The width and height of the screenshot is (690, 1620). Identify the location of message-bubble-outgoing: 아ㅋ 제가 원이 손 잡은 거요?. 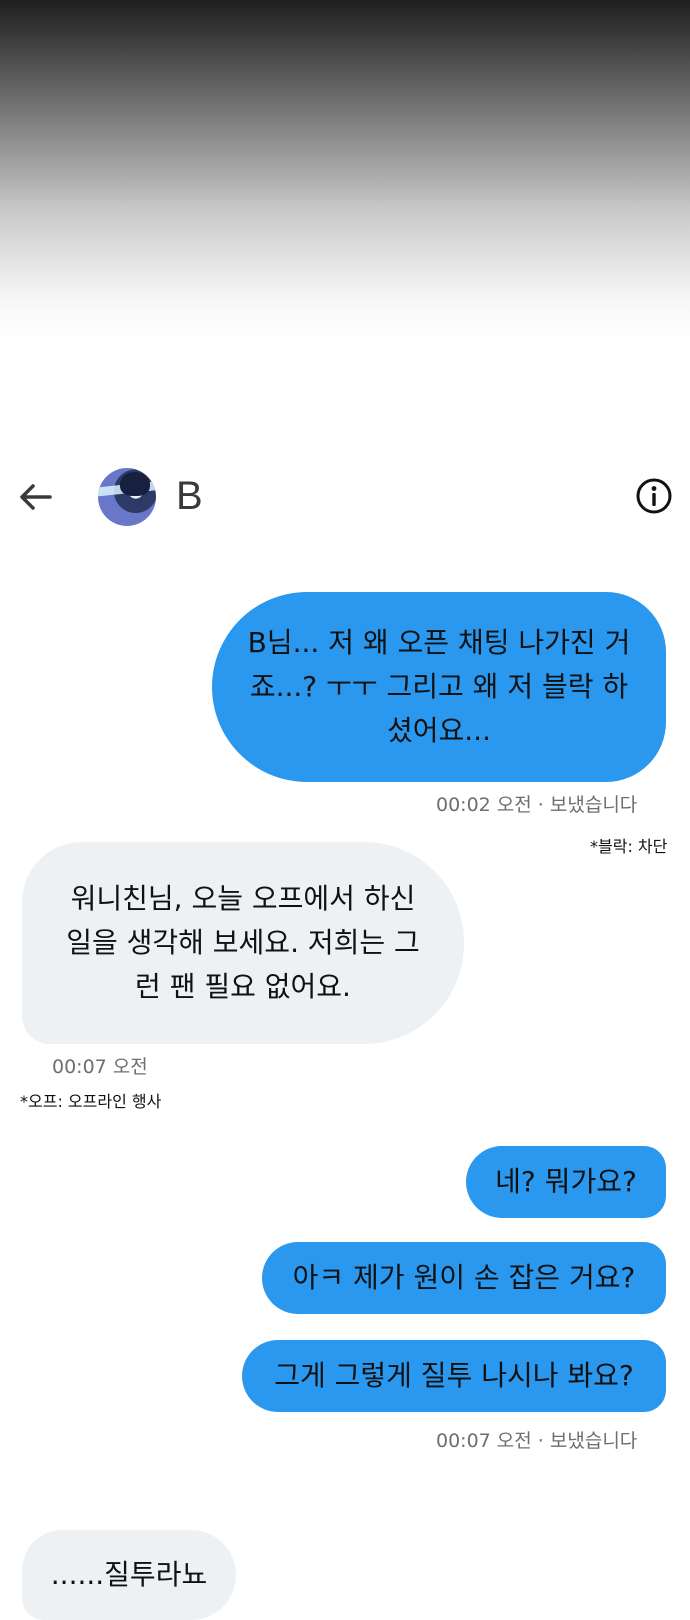
(464, 1278).